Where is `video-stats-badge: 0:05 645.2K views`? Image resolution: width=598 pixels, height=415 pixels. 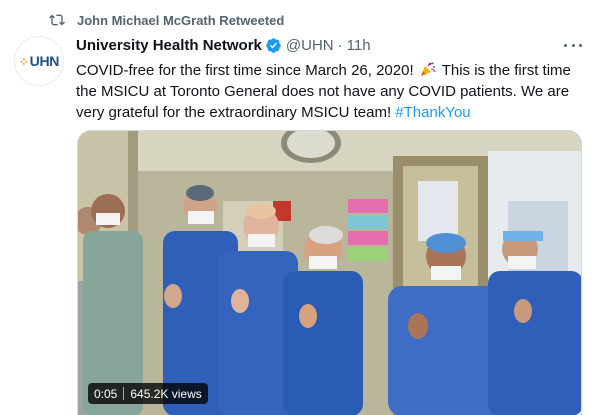
video-stats-badge: 0:05 645.2K views is located at coordinates (148, 393).